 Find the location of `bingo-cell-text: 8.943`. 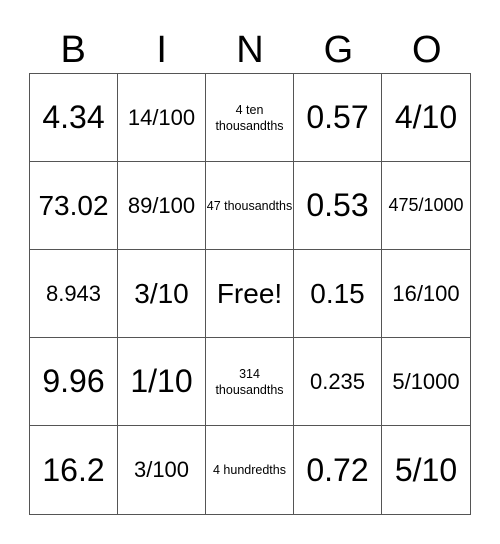

bingo-cell-text: 8.943 is located at coordinates (73, 293).